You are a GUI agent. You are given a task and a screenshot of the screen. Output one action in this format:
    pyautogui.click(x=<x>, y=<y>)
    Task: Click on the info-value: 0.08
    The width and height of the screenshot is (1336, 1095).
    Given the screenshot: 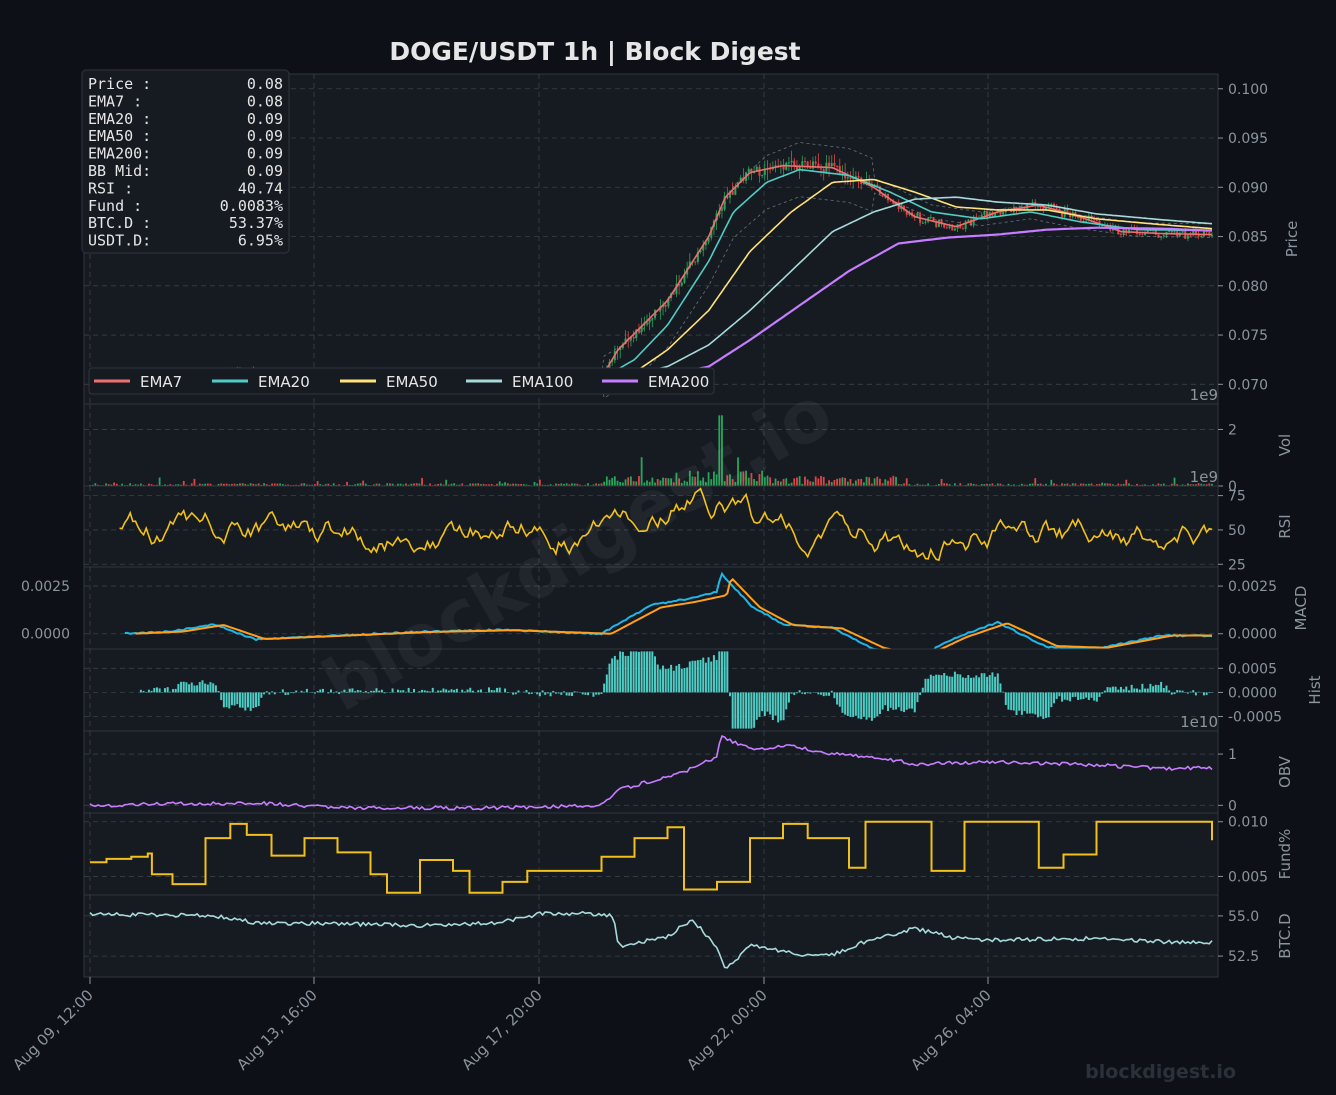 What is the action you would take?
    pyautogui.click(x=265, y=84)
    